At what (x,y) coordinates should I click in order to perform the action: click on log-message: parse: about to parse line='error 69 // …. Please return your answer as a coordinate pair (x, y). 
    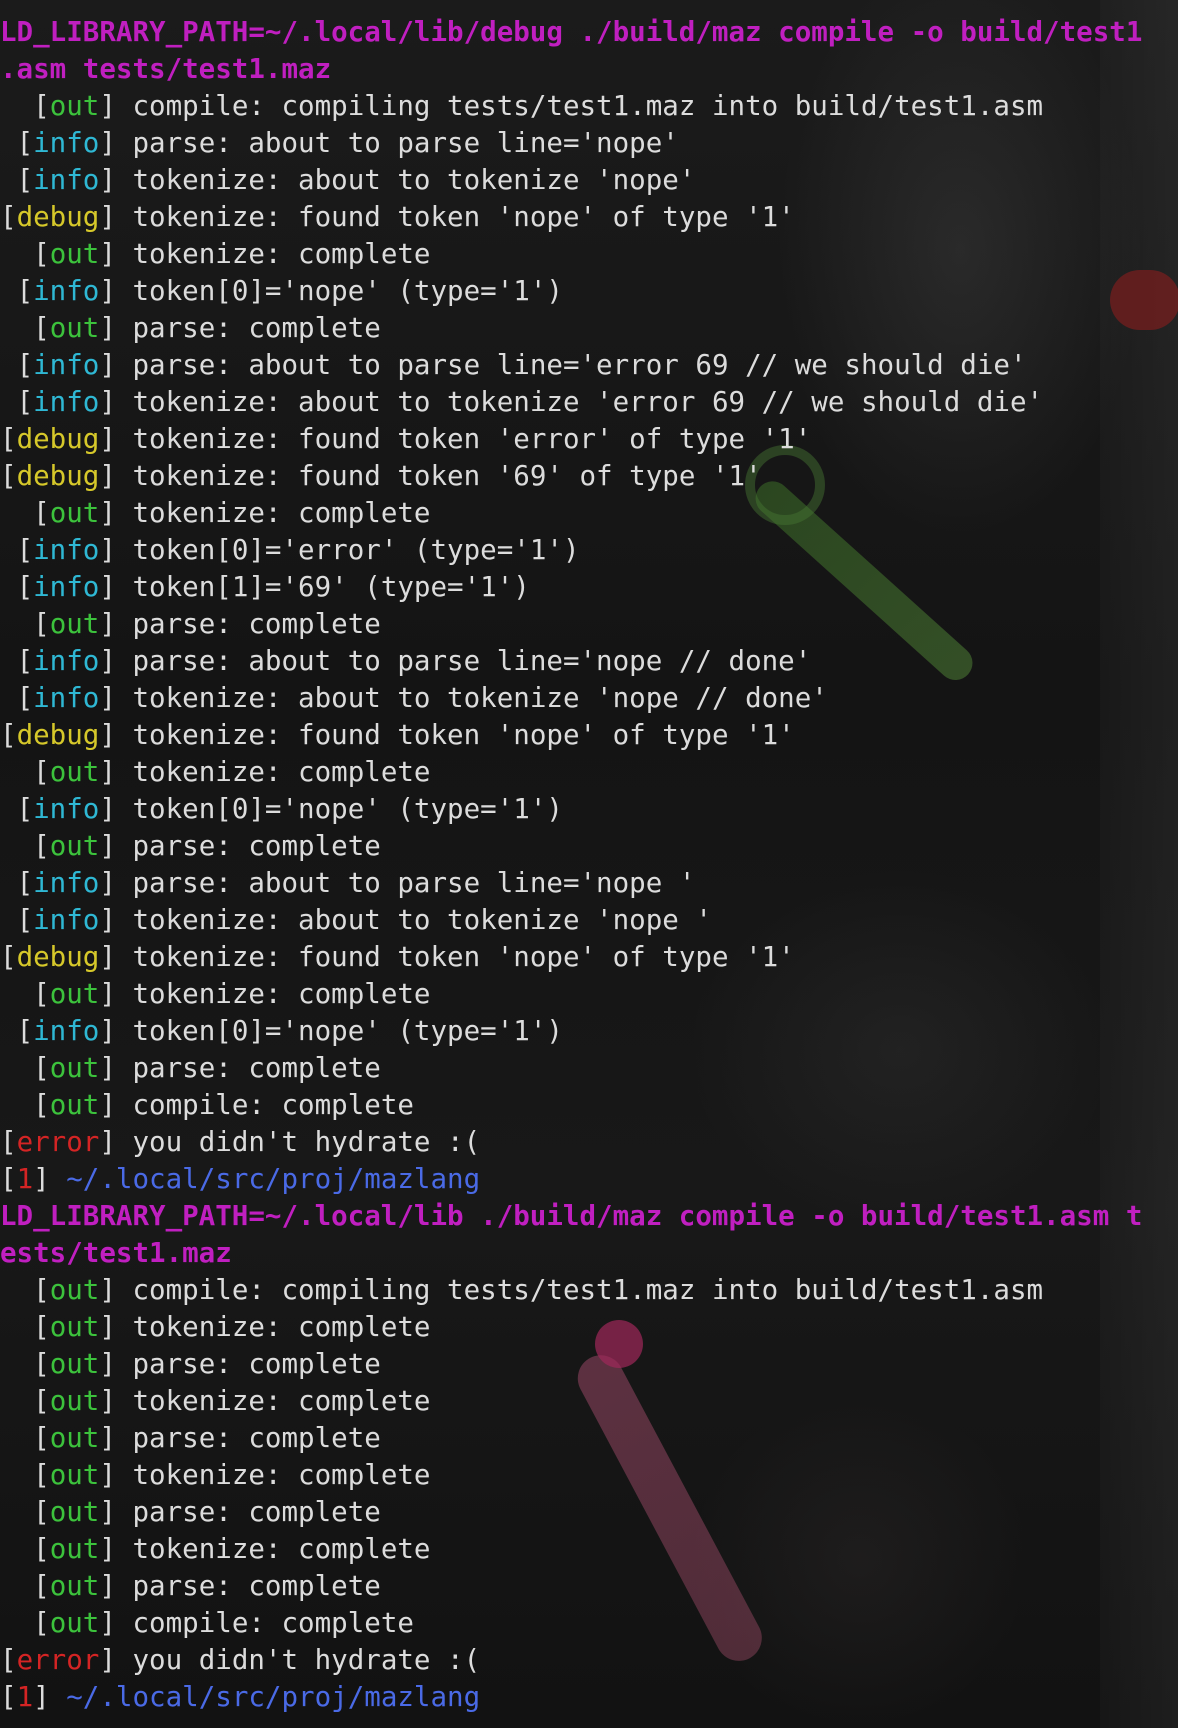
    Looking at the image, I should click on (571, 365).